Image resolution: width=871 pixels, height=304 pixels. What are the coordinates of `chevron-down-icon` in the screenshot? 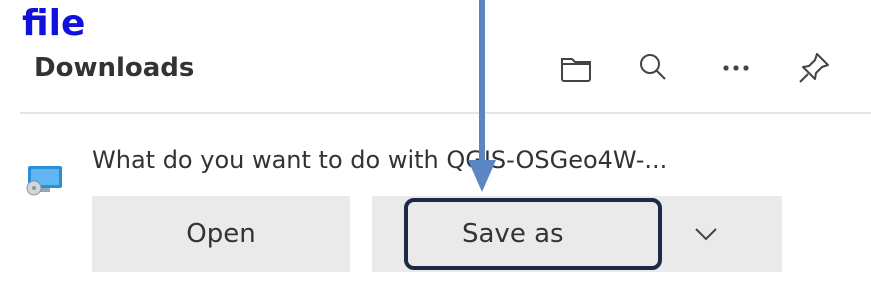 It's located at (706, 234).